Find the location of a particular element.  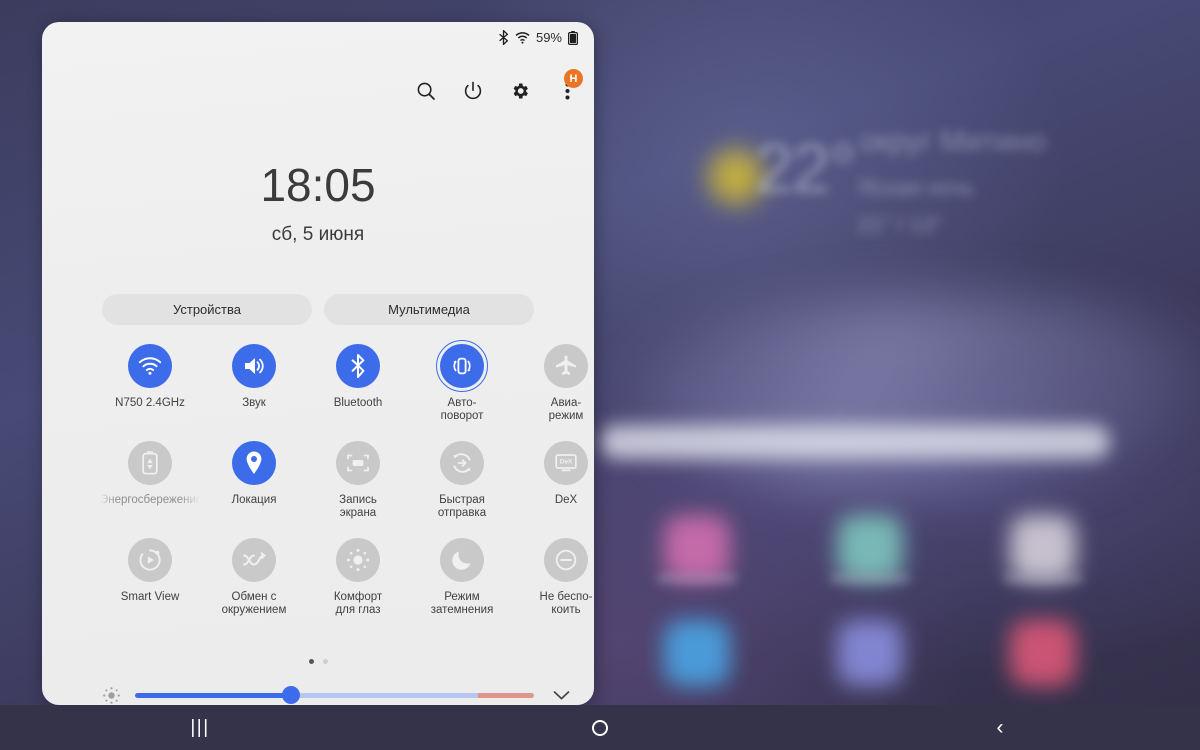

power-button is located at coordinates (473, 91).